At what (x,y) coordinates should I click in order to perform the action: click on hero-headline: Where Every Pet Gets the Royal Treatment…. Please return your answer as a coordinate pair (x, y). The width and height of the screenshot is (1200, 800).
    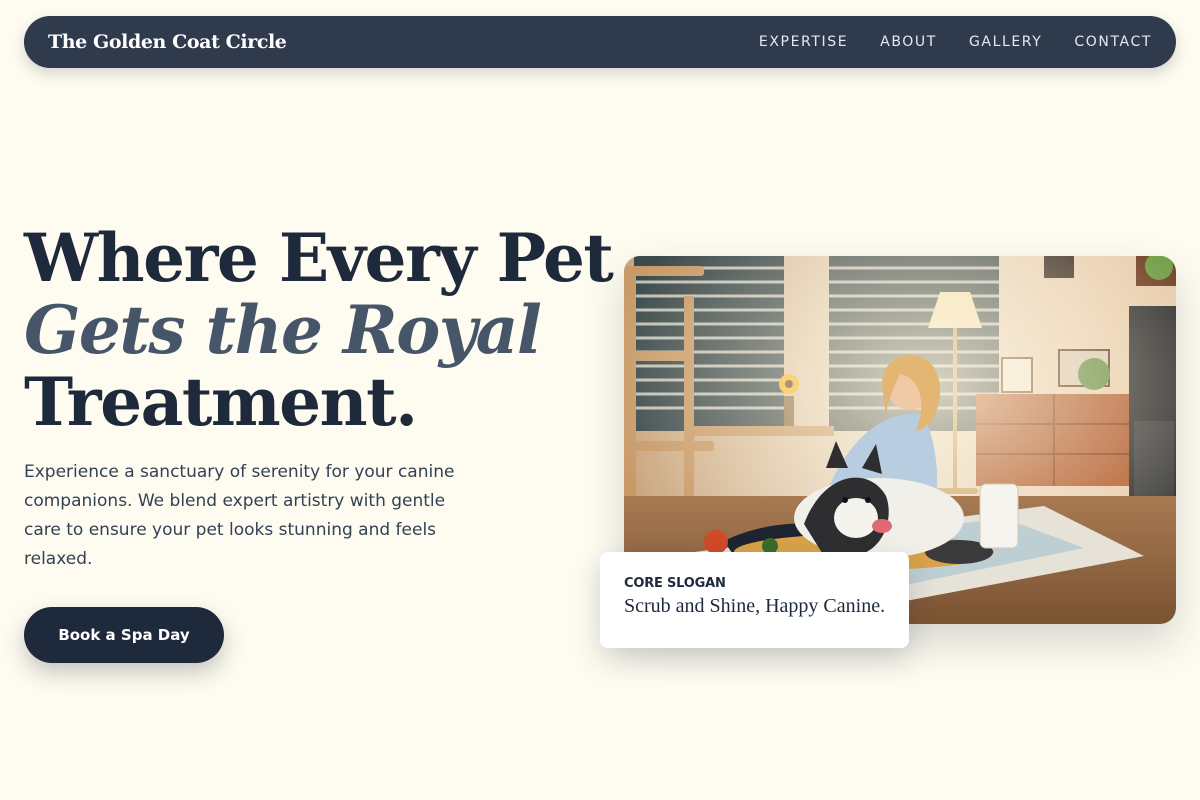
    Looking at the image, I should click on (319, 330).